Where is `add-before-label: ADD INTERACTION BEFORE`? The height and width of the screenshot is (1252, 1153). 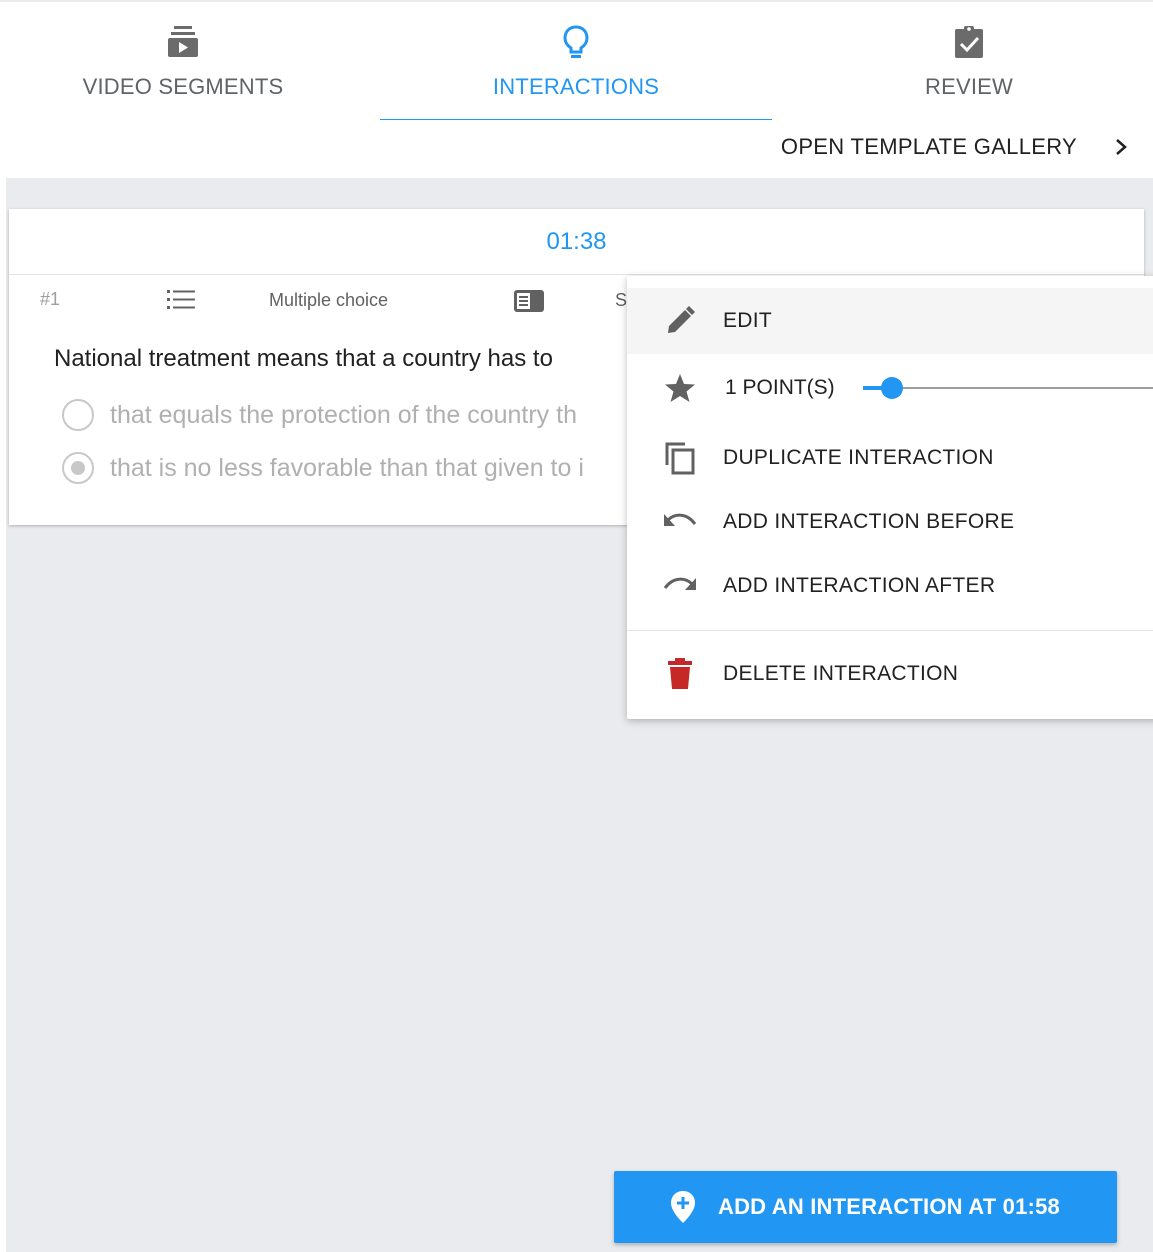 add-before-label: ADD INTERACTION BEFORE is located at coordinates (869, 521).